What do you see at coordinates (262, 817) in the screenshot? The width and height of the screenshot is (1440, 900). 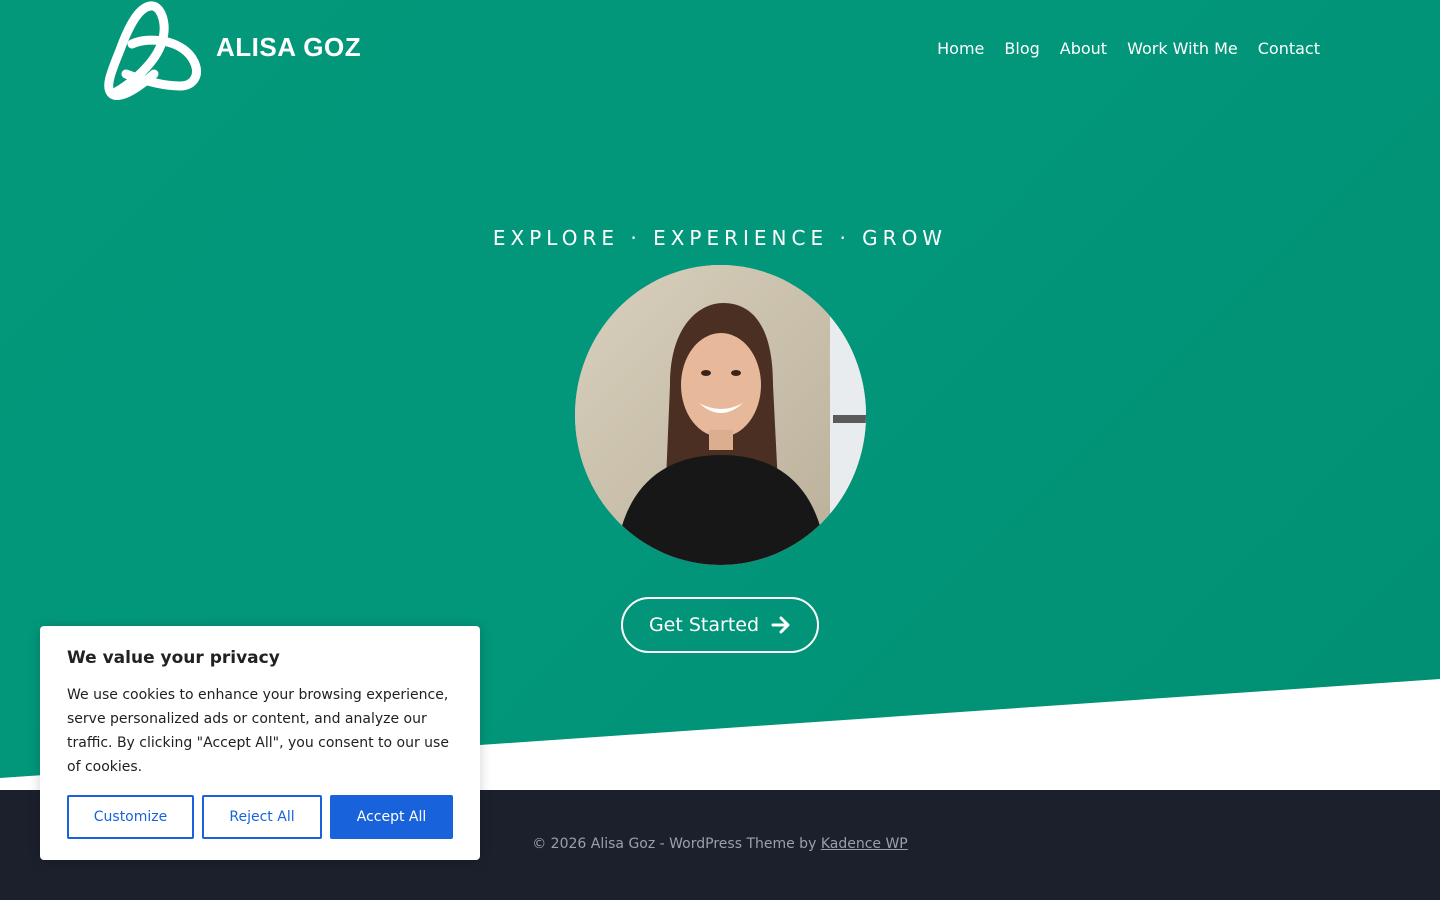 I see `reject-all-button: Reject All` at bounding box center [262, 817].